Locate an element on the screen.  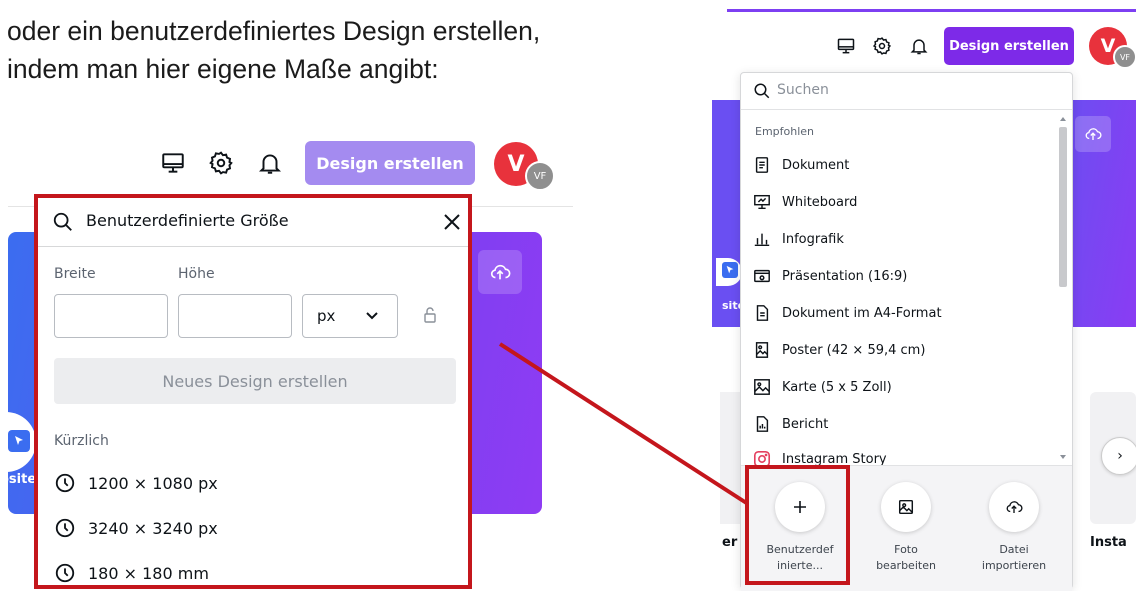
menu-item-label: Poster (42 × 59,4 cm) is located at coordinates (854, 350).